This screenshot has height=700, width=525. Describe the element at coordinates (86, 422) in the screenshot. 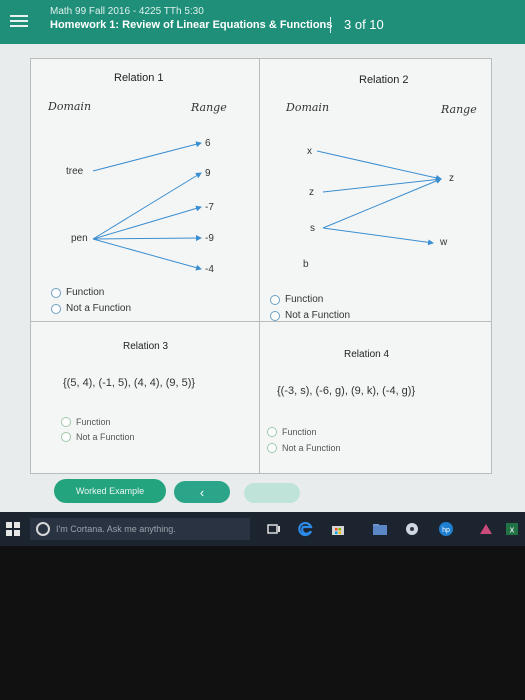

I see `relation-3-function-option: Function` at that location.